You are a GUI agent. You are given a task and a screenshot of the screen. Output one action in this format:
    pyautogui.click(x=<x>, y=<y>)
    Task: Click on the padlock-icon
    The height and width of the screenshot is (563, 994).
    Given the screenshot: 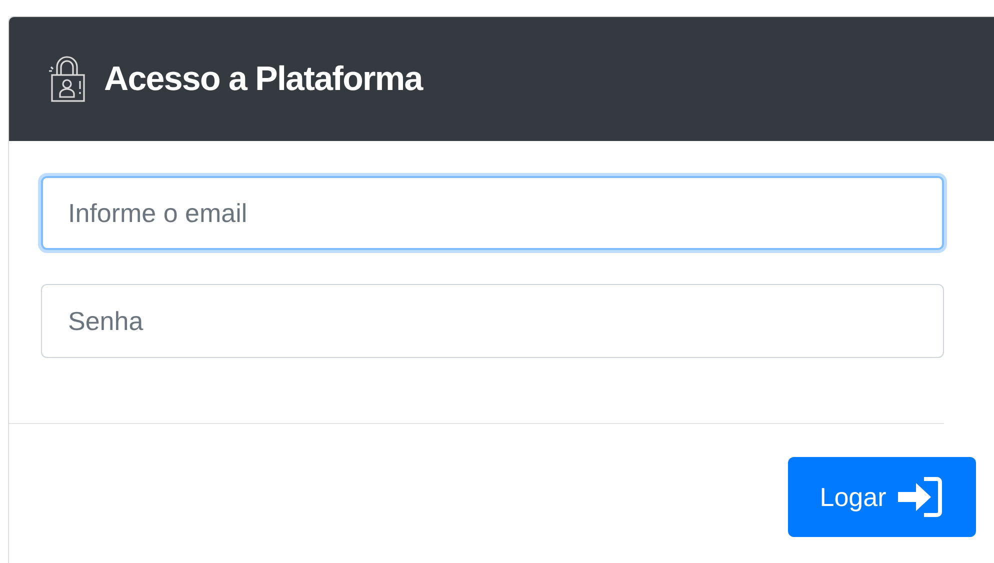 What is the action you would take?
    pyautogui.click(x=67, y=79)
    